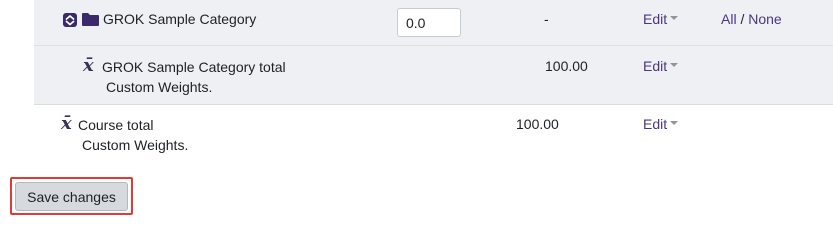  I want to click on row-divider, so click(433, 45).